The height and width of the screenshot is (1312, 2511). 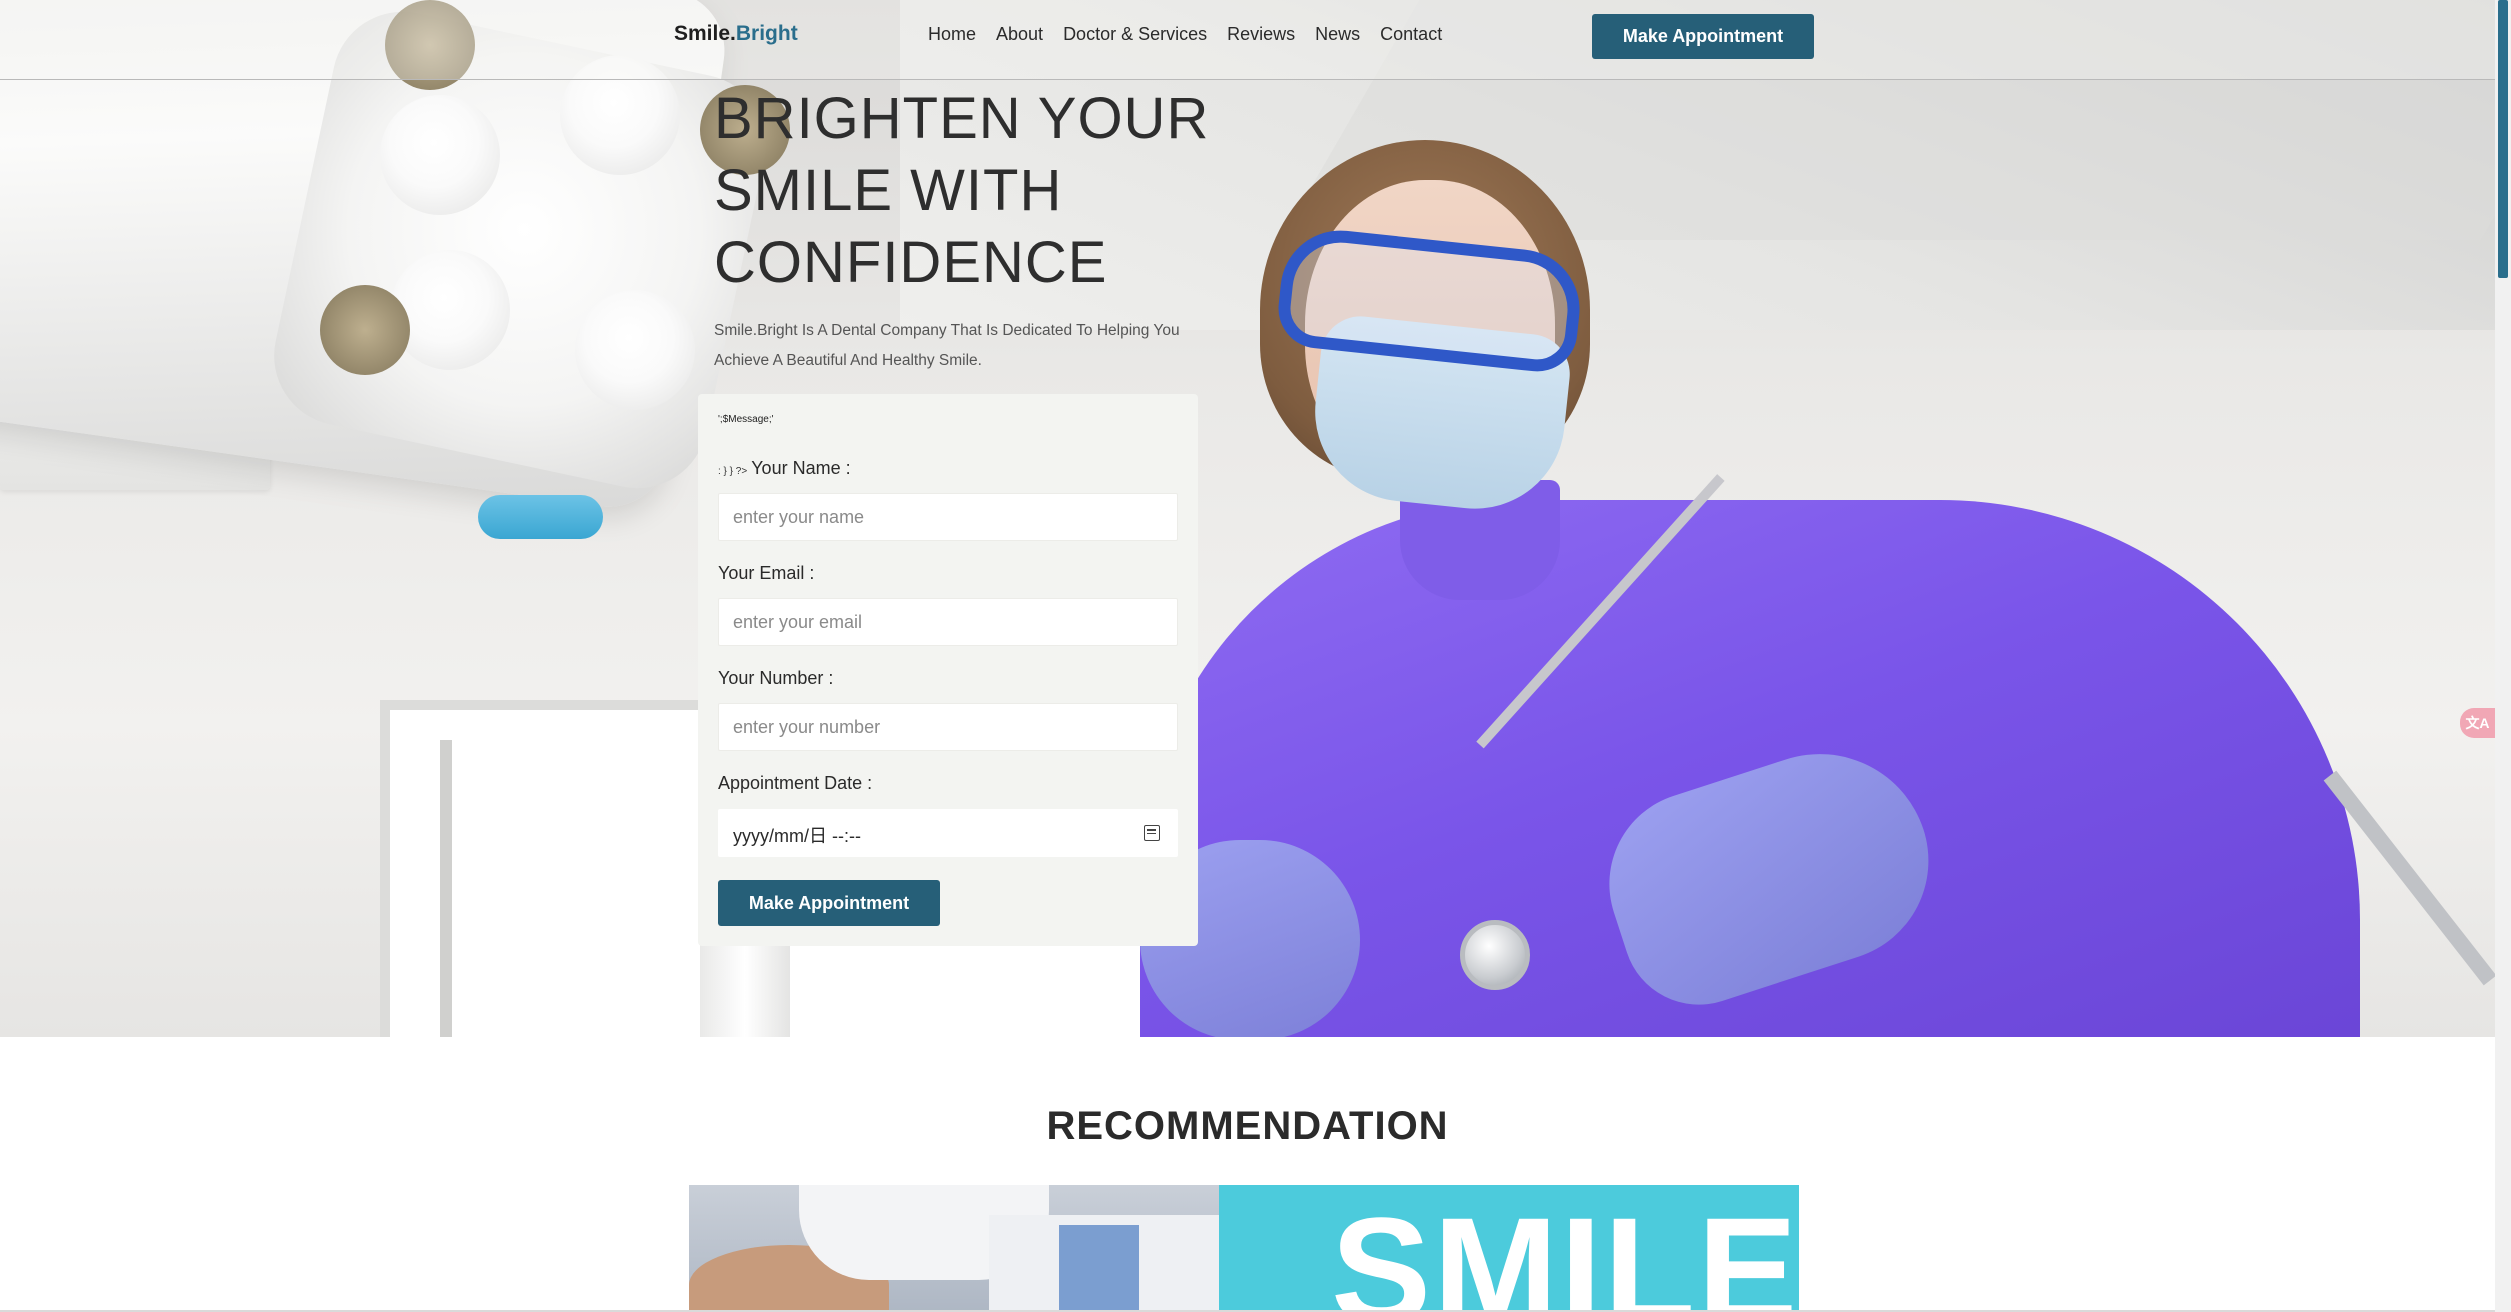 I want to click on nav-news: News, so click(x=1337, y=34).